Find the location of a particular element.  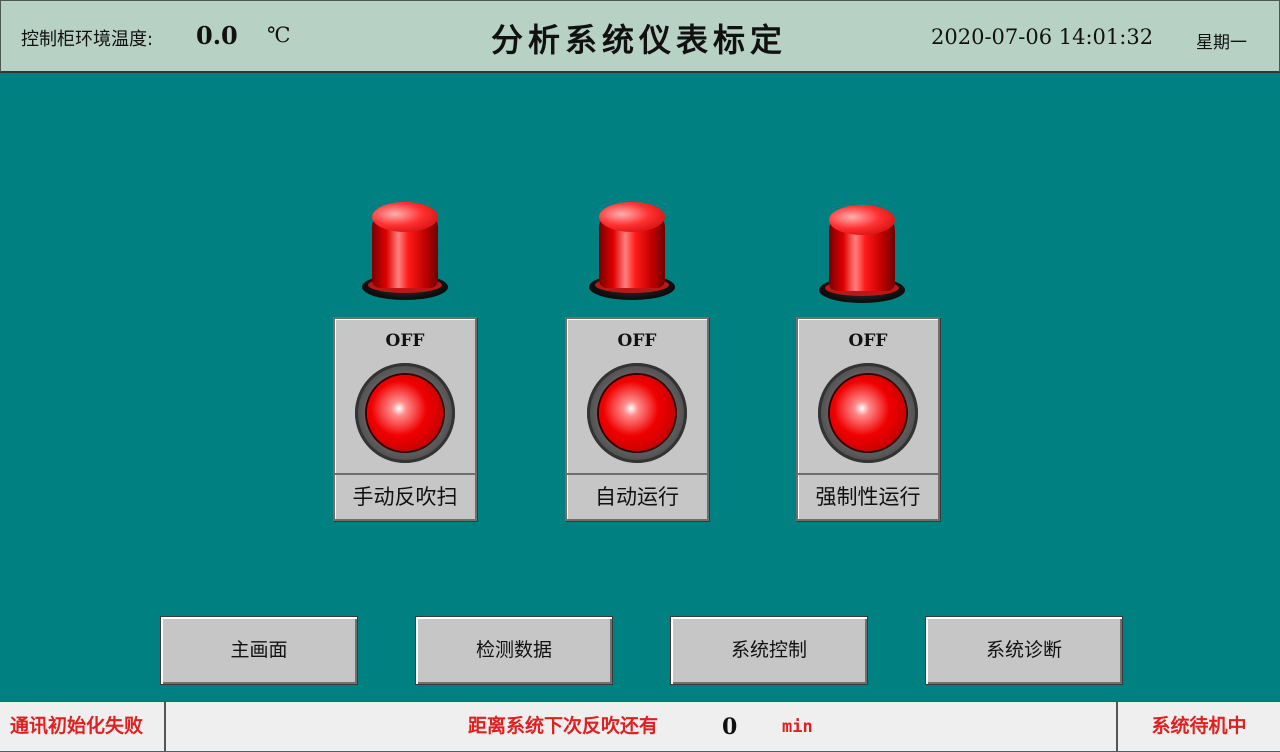

forced-run-button-bezel is located at coordinates (868, 413).